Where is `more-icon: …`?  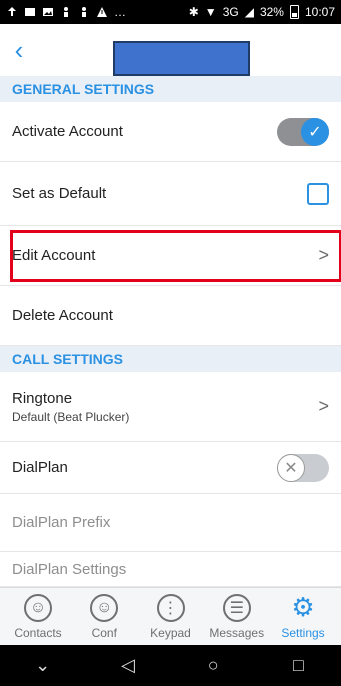
more-icon: … is located at coordinates (120, 12).